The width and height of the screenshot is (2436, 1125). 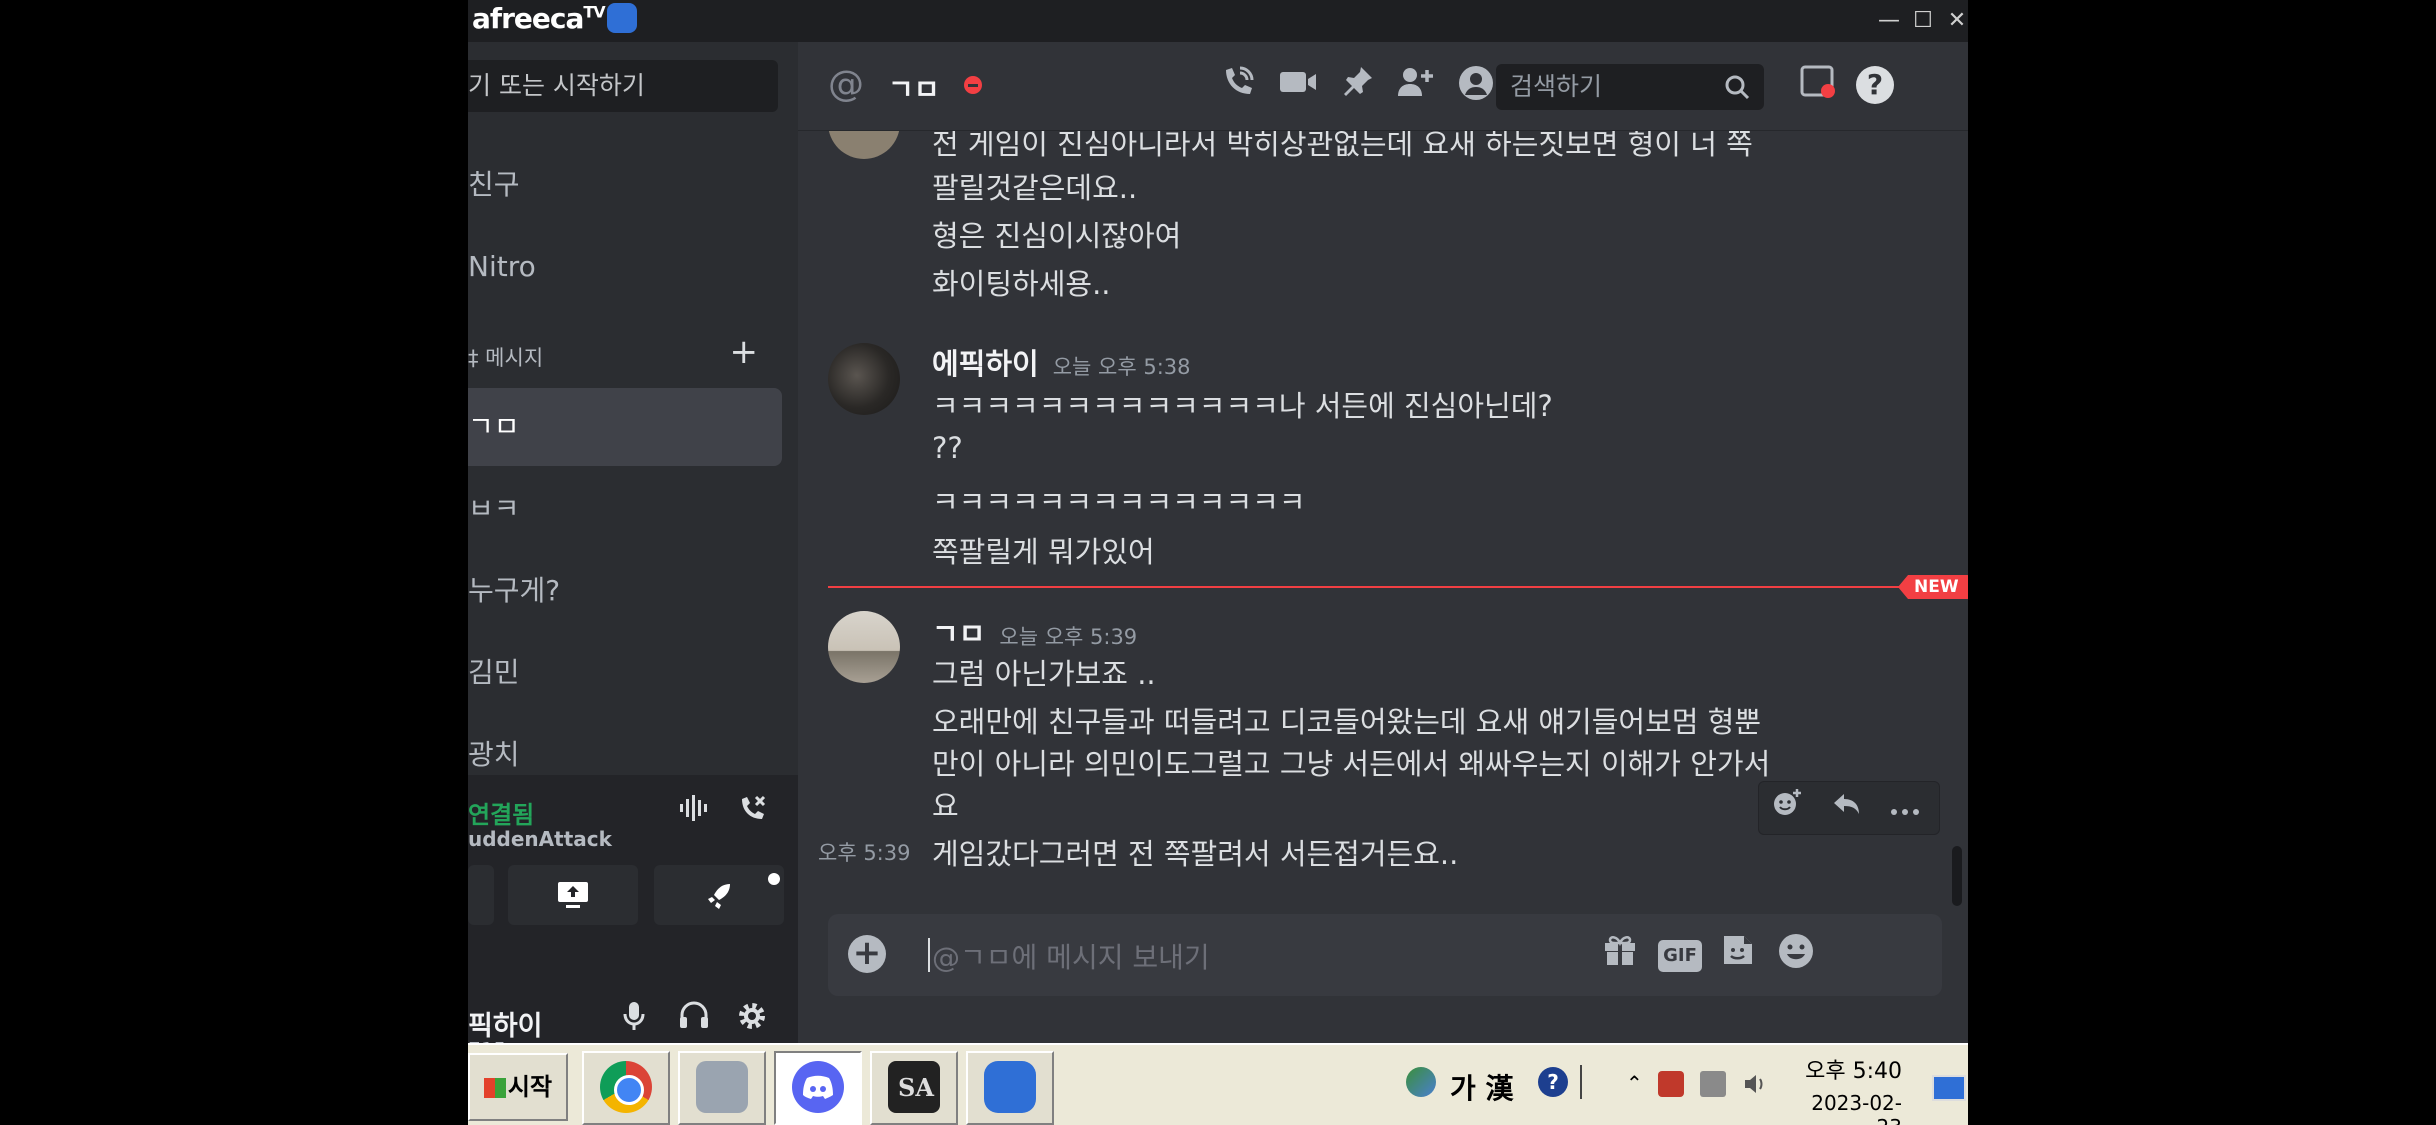 What do you see at coordinates (1385, 955) in the screenshot?
I see `message-composer: + @ㄱㅁ에 메시지 보내기 GIF` at bounding box center [1385, 955].